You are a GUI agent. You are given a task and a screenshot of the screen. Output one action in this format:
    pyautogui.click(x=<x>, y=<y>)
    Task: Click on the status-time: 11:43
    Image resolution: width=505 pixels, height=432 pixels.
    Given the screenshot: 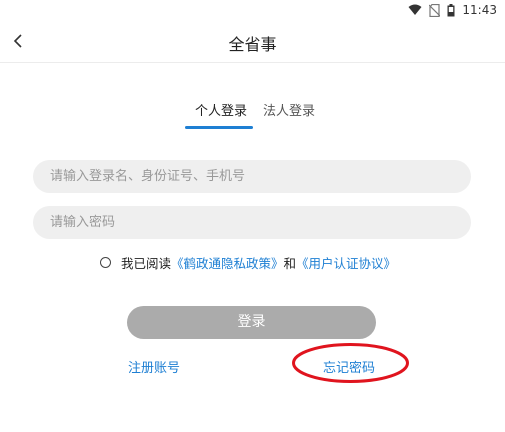 What is the action you would take?
    pyautogui.click(x=479, y=10)
    